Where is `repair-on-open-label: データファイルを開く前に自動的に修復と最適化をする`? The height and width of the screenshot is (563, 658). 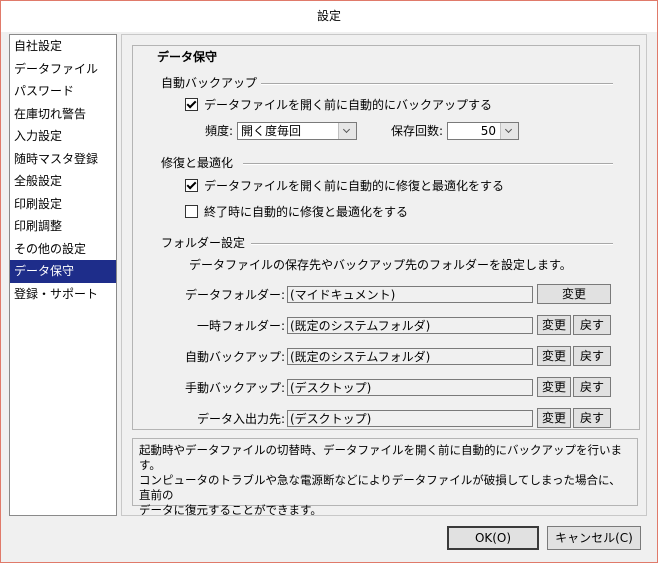 repair-on-open-label: データファイルを開く前に自動的に修復と最適化をする is located at coordinates (354, 186).